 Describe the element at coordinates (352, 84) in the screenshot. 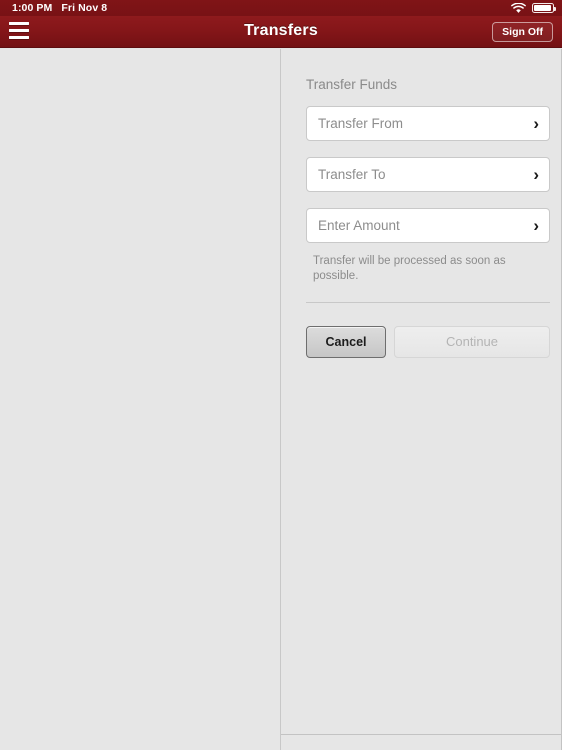

I see `transfer-funds-heading: Transfer Funds` at that location.